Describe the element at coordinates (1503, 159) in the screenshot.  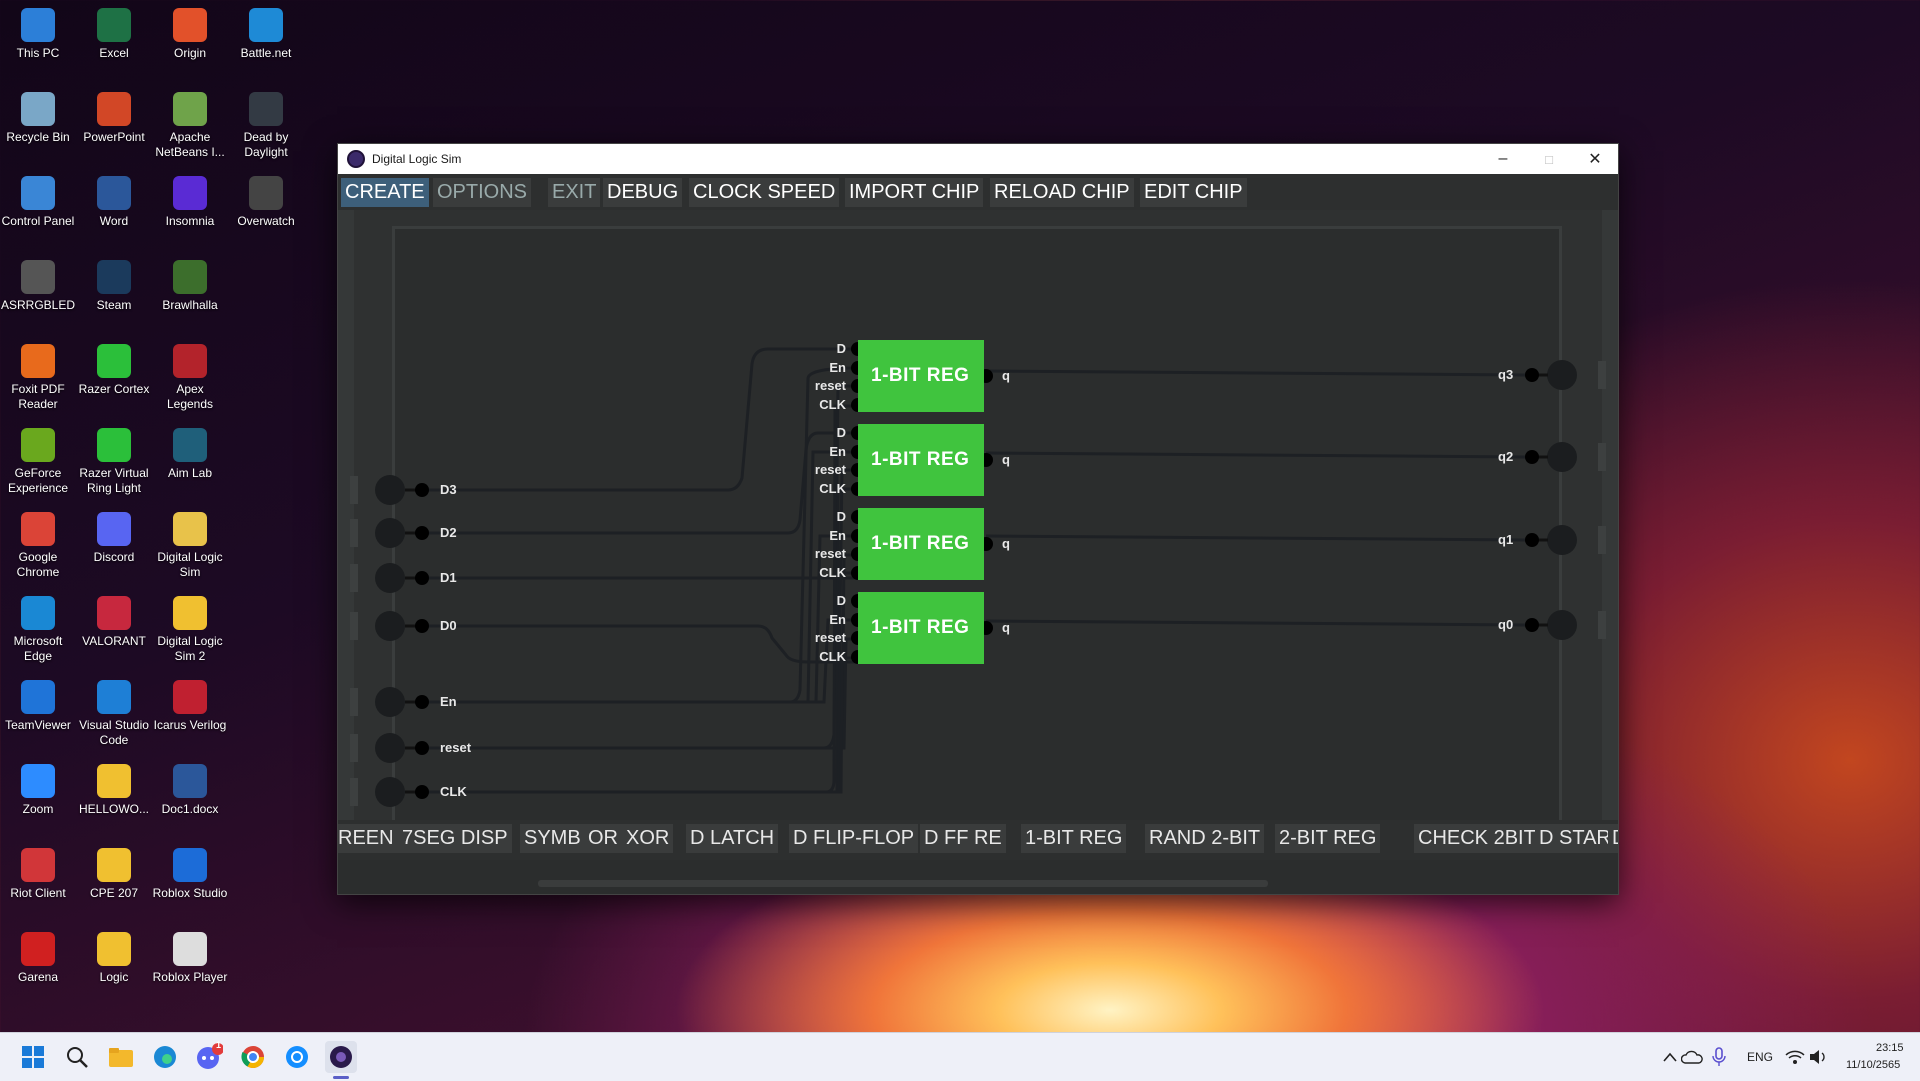
I see `minimize-button: –` at that location.